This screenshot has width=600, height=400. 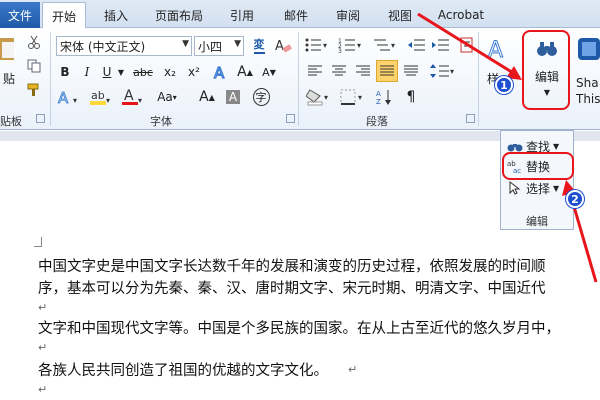 What do you see at coordinates (504, 85) in the screenshot?
I see `callout-number-1: 1` at bounding box center [504, 85].